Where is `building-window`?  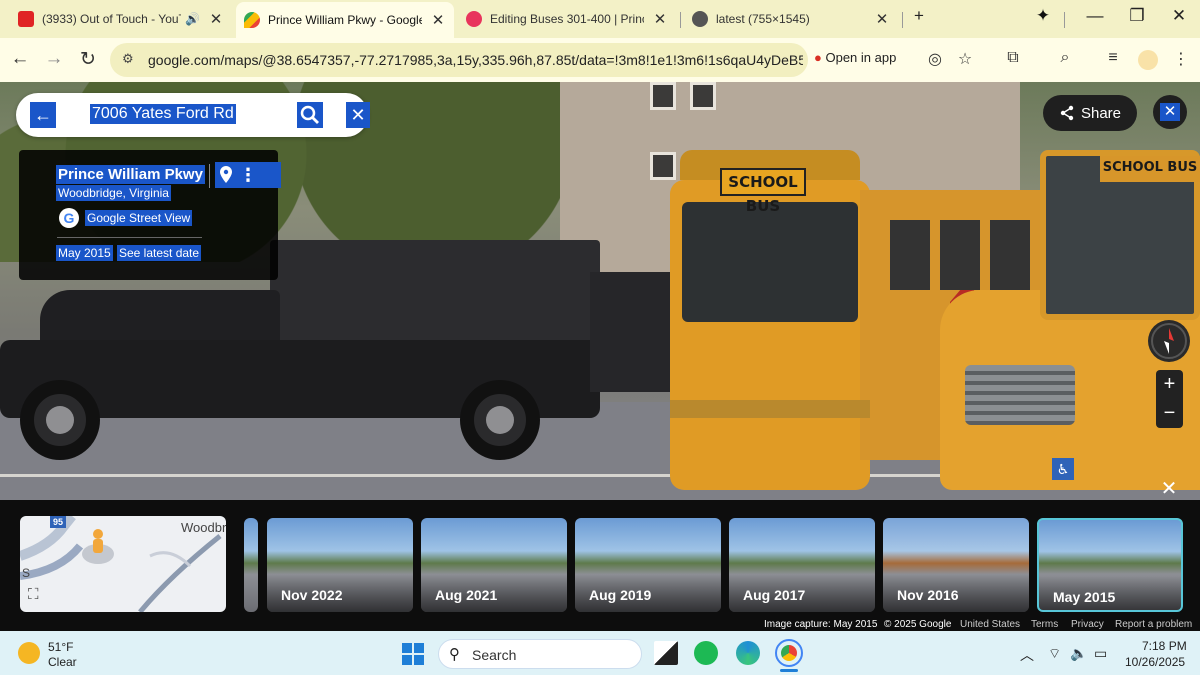 building-window is located at coordinates (703, 96).